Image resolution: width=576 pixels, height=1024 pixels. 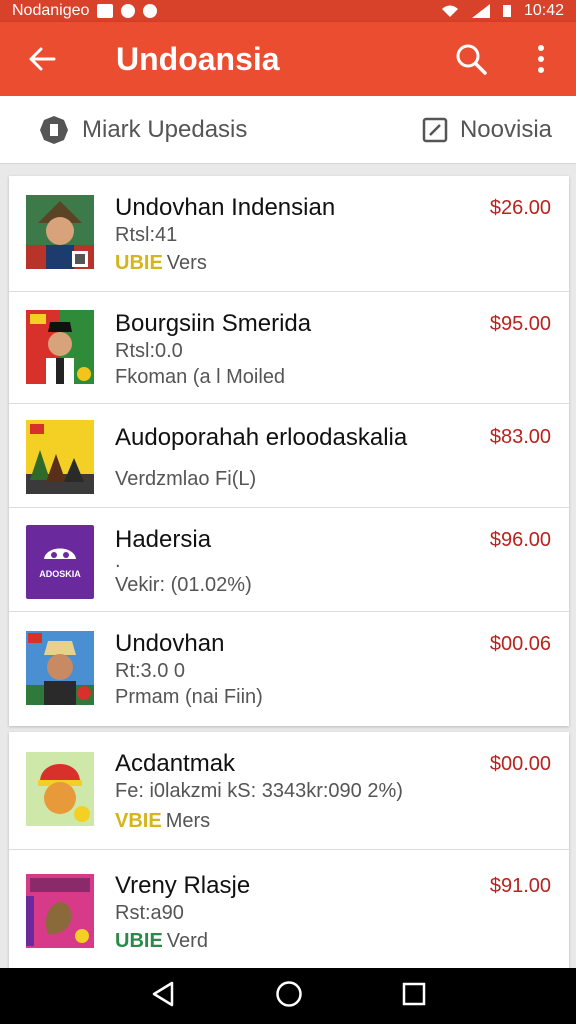 What do you see at coordinates (189, 697) in the screenshot?
I see `item-status: Prmam (nai Fiin)` at bounding box center [189, 697].